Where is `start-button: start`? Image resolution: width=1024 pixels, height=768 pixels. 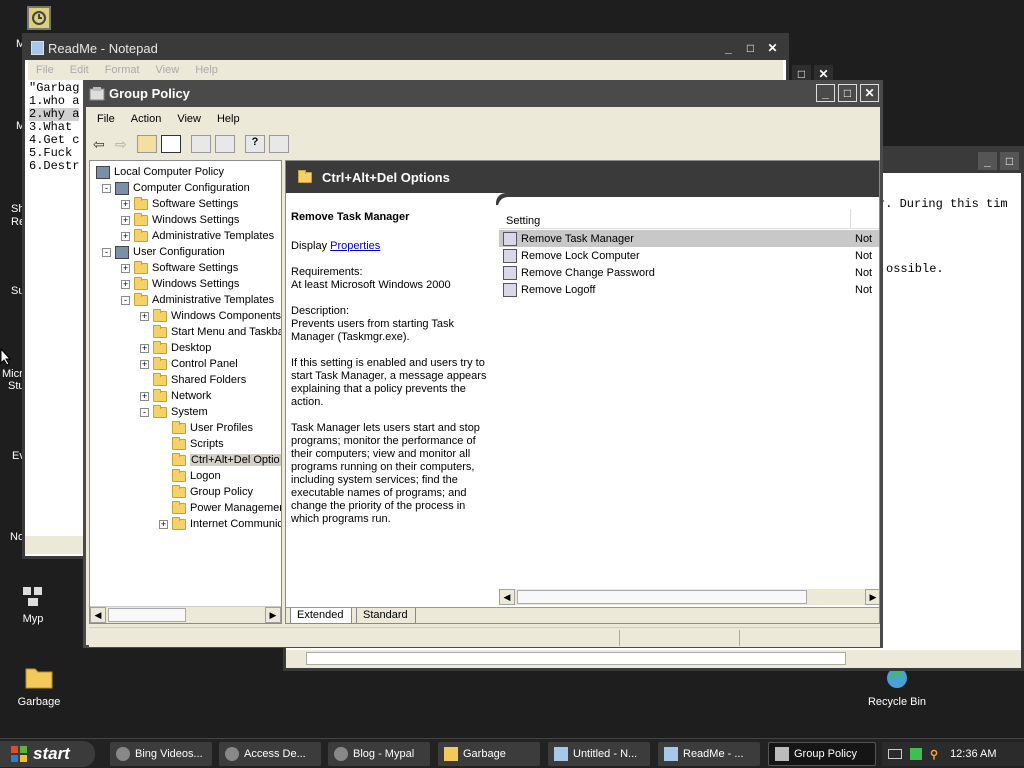
start-button: start is located at coordinates (47, 754).